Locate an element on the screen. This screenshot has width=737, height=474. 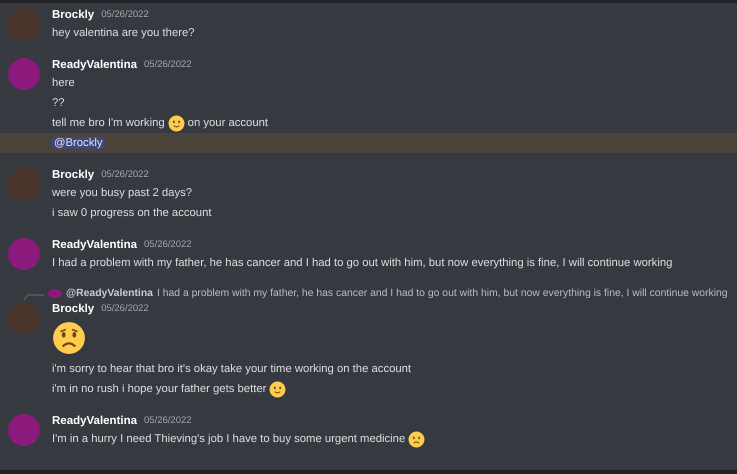
reply-connector is located at coordinates (34, 297).